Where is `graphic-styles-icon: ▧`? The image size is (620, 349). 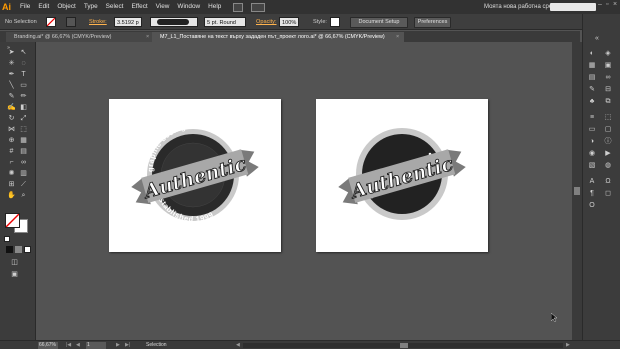
graphic-styles-icon: ▧ is located at coordinates (592, 165).